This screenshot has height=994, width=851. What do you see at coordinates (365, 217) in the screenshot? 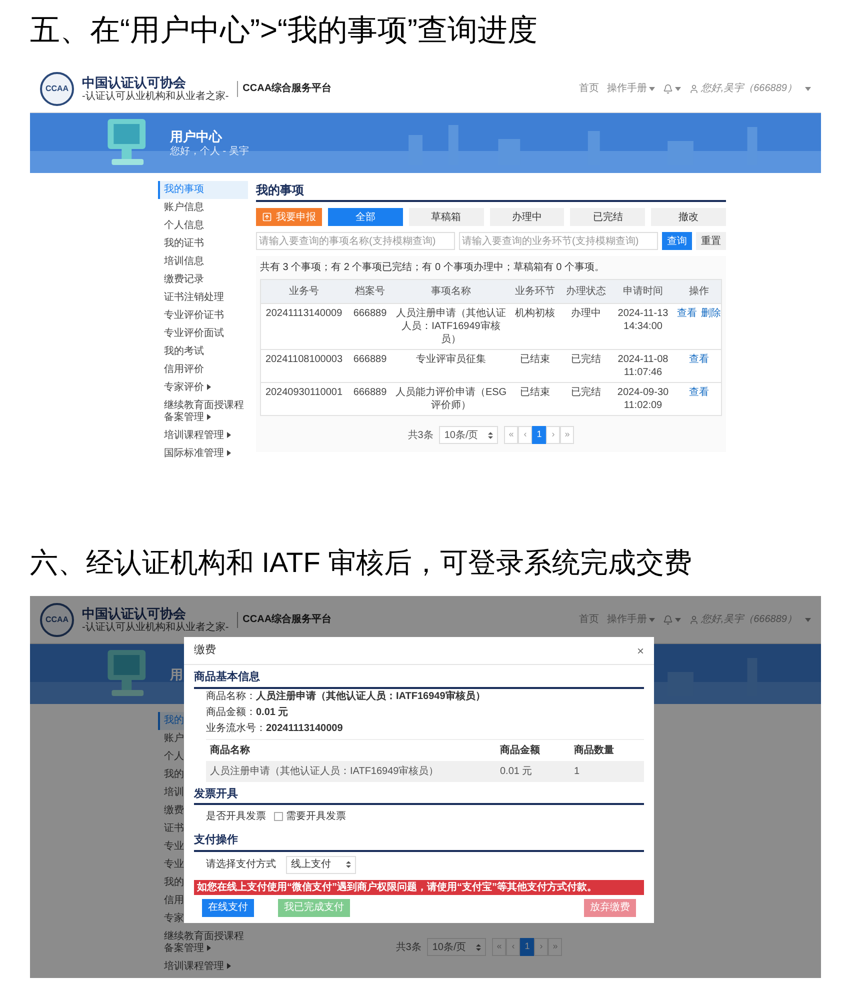
I see `filter-tab: 全部` at bounding box center [365, 217].